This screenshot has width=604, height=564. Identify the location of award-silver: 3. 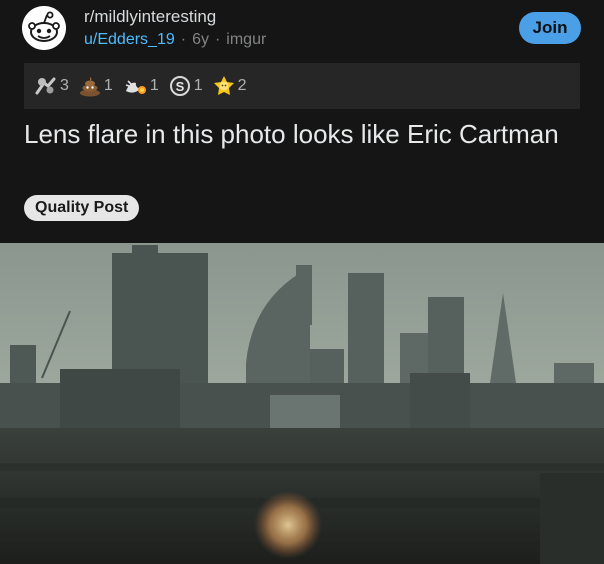
(51, 86).